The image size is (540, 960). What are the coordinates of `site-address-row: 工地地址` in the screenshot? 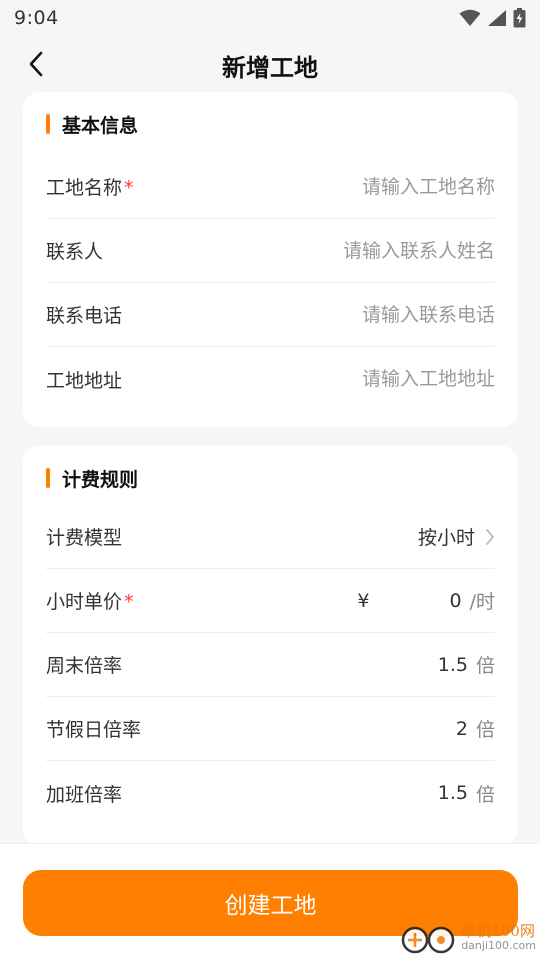 It's located at (270, 379).